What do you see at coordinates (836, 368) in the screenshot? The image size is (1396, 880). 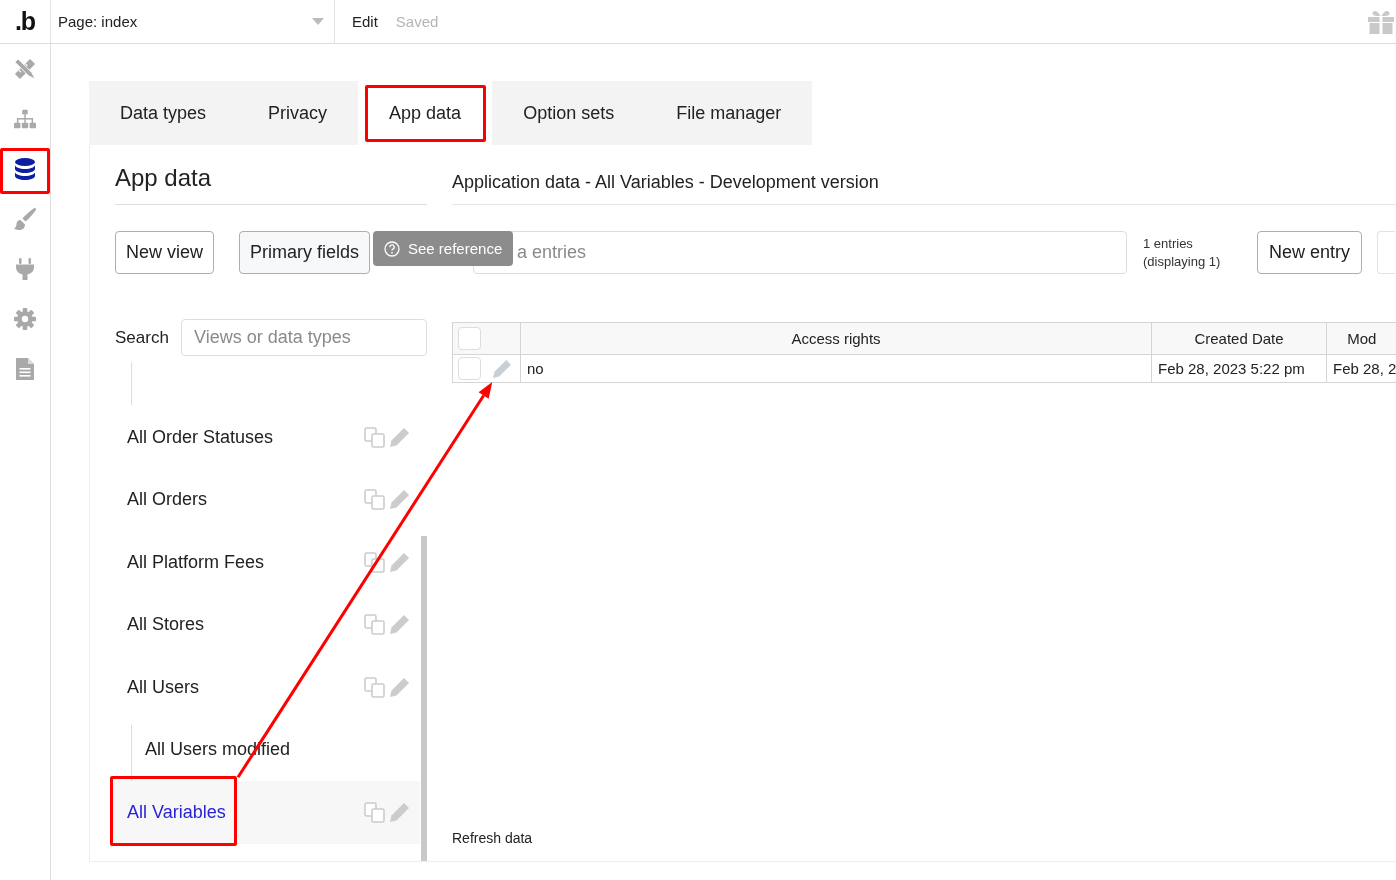 I see `table-cell: no` at bounding box center [836, 368].